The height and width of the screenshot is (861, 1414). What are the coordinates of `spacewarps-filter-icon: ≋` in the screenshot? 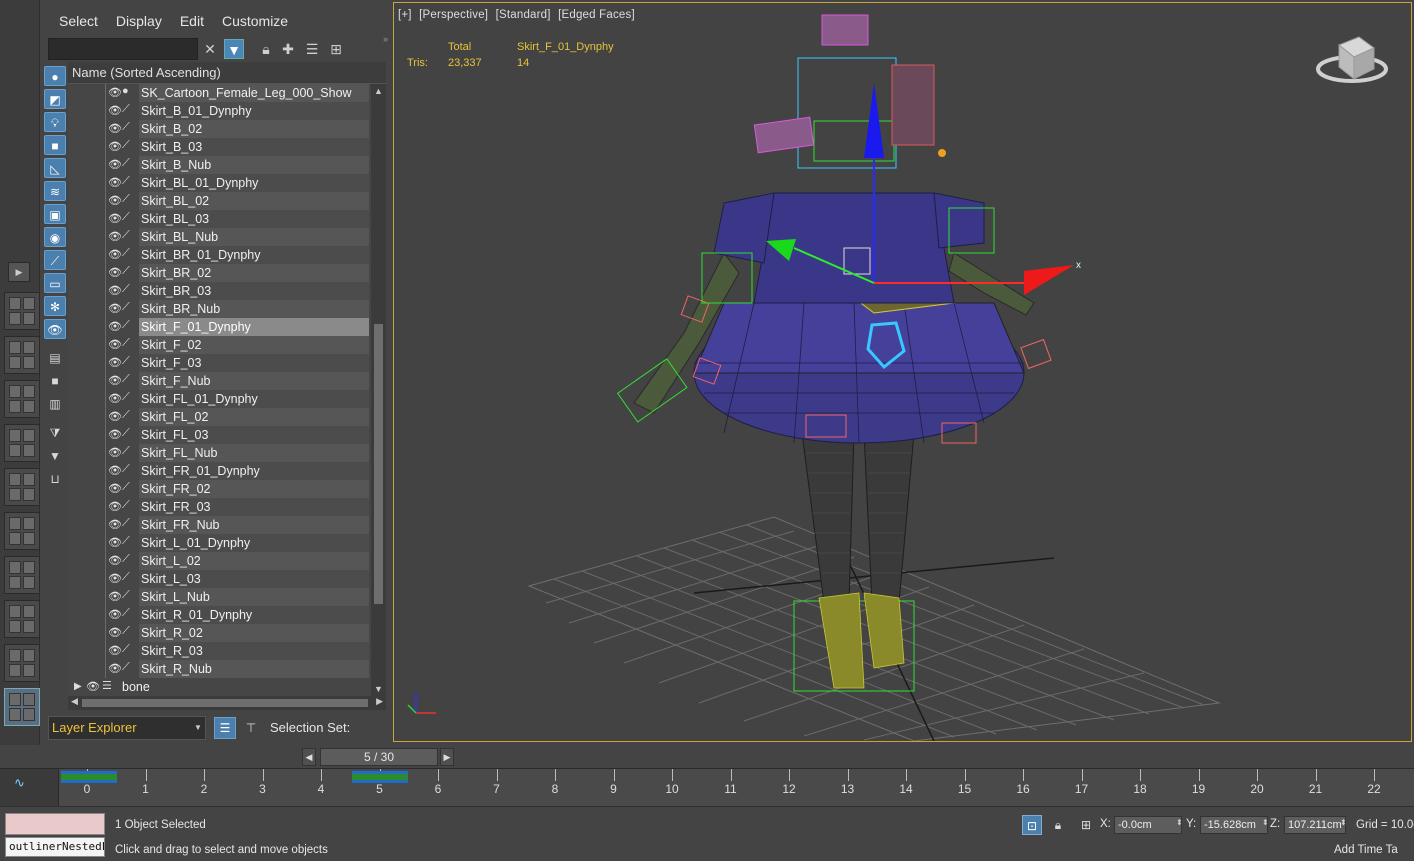 It's located at (55, 191).